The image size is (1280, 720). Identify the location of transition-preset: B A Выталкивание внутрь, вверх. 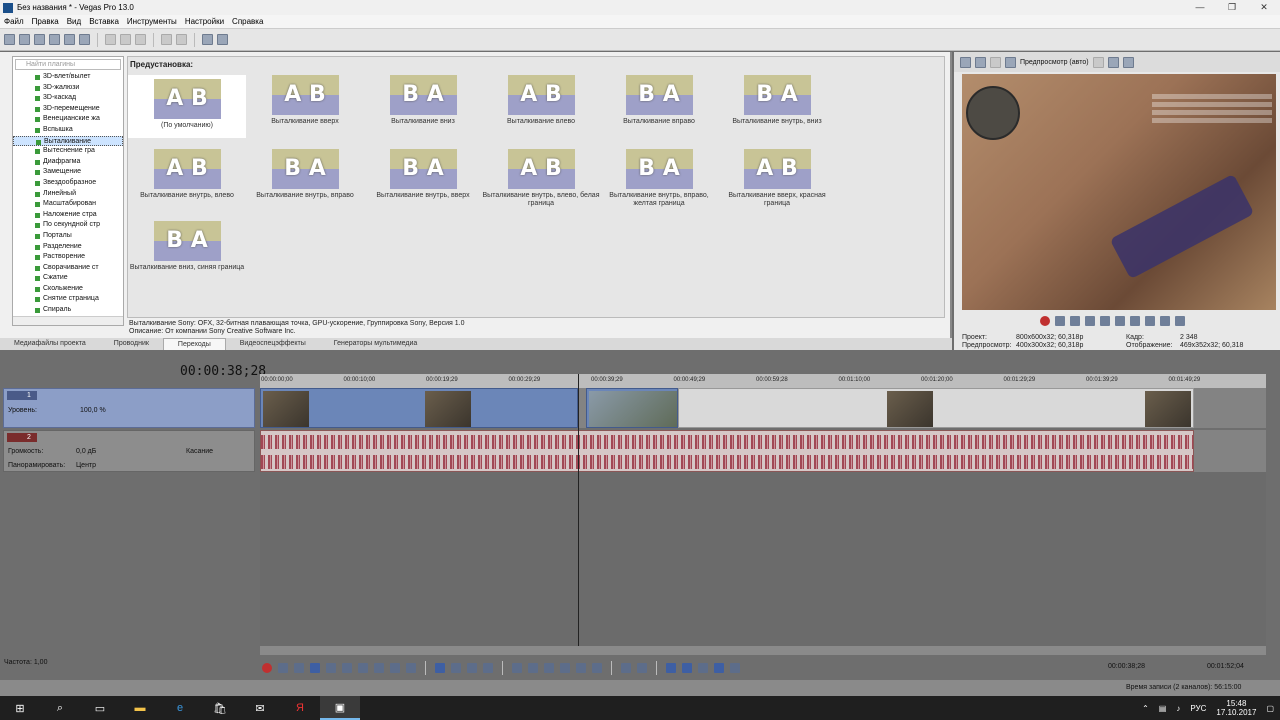
(423, 174).